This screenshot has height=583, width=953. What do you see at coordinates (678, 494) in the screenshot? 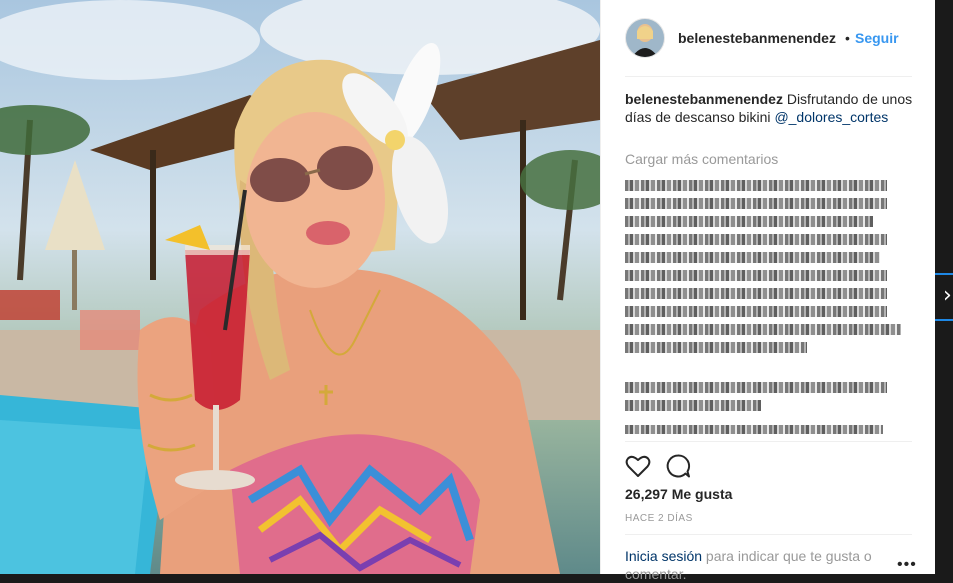
I see `likes-count: 26,297 Me gusta` at bounding box center [678, 494].